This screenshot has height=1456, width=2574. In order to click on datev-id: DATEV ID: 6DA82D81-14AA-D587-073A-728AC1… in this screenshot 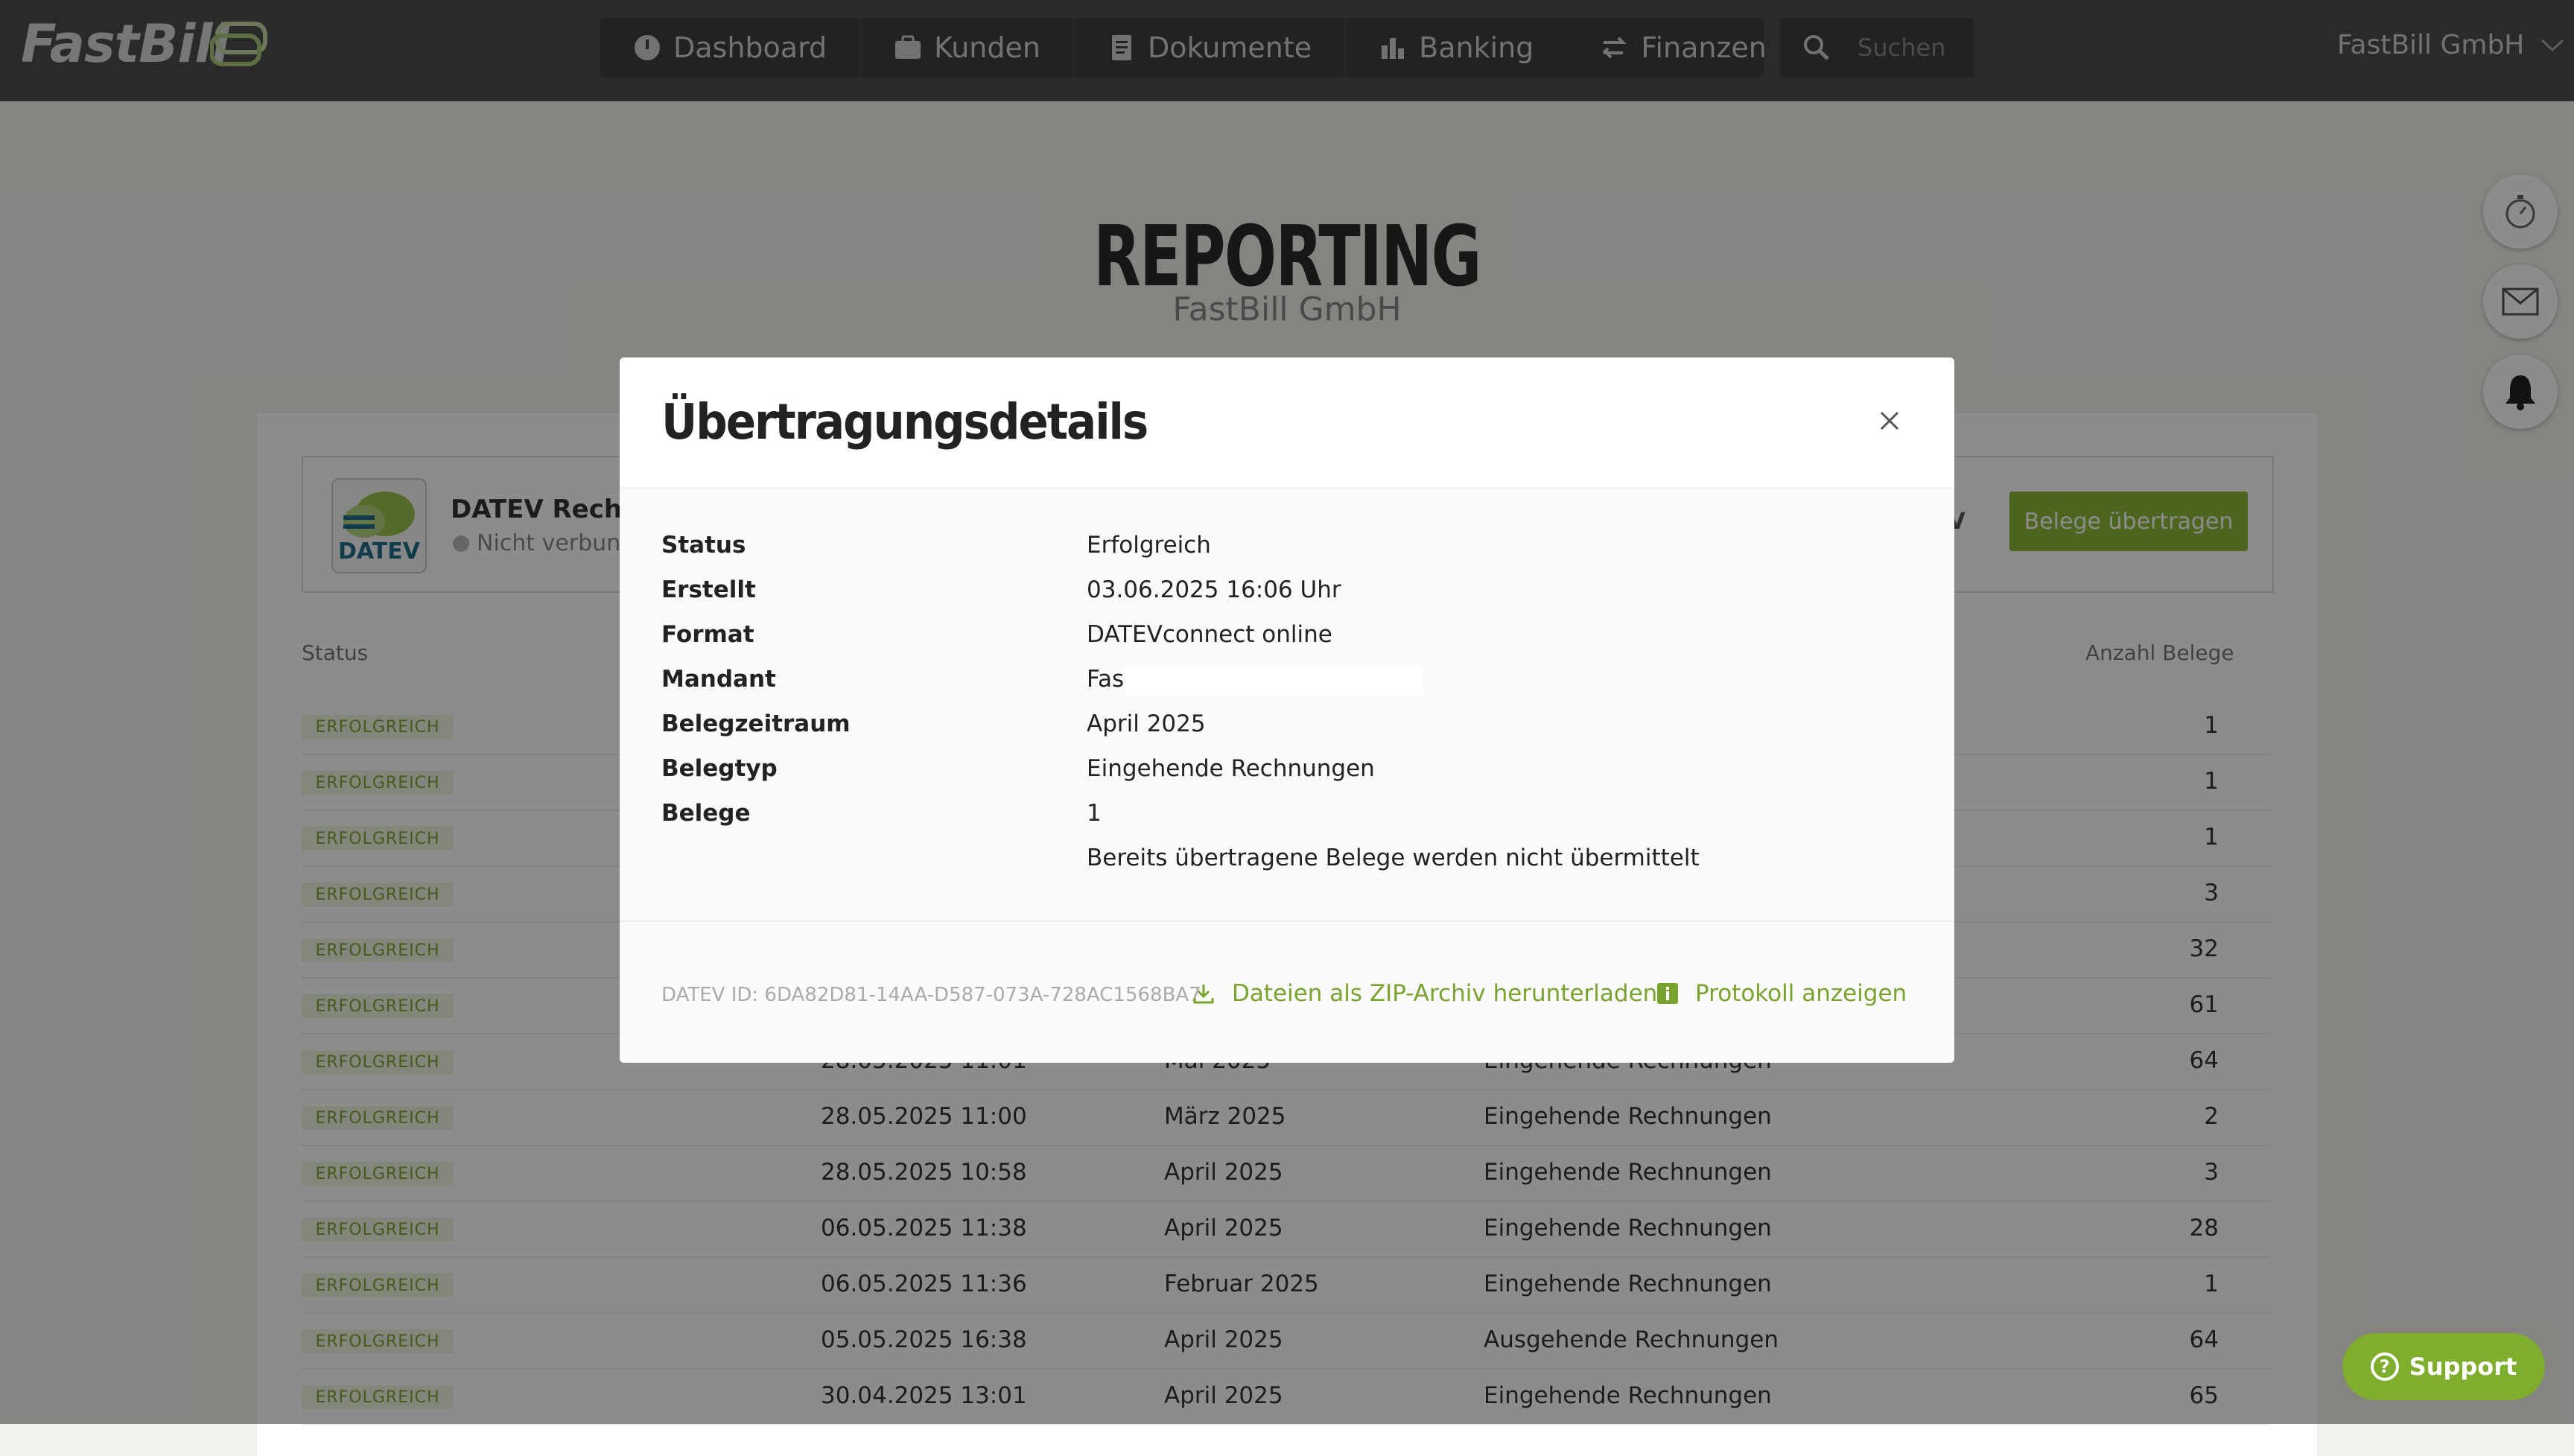, I will do `click(931, 995)`.